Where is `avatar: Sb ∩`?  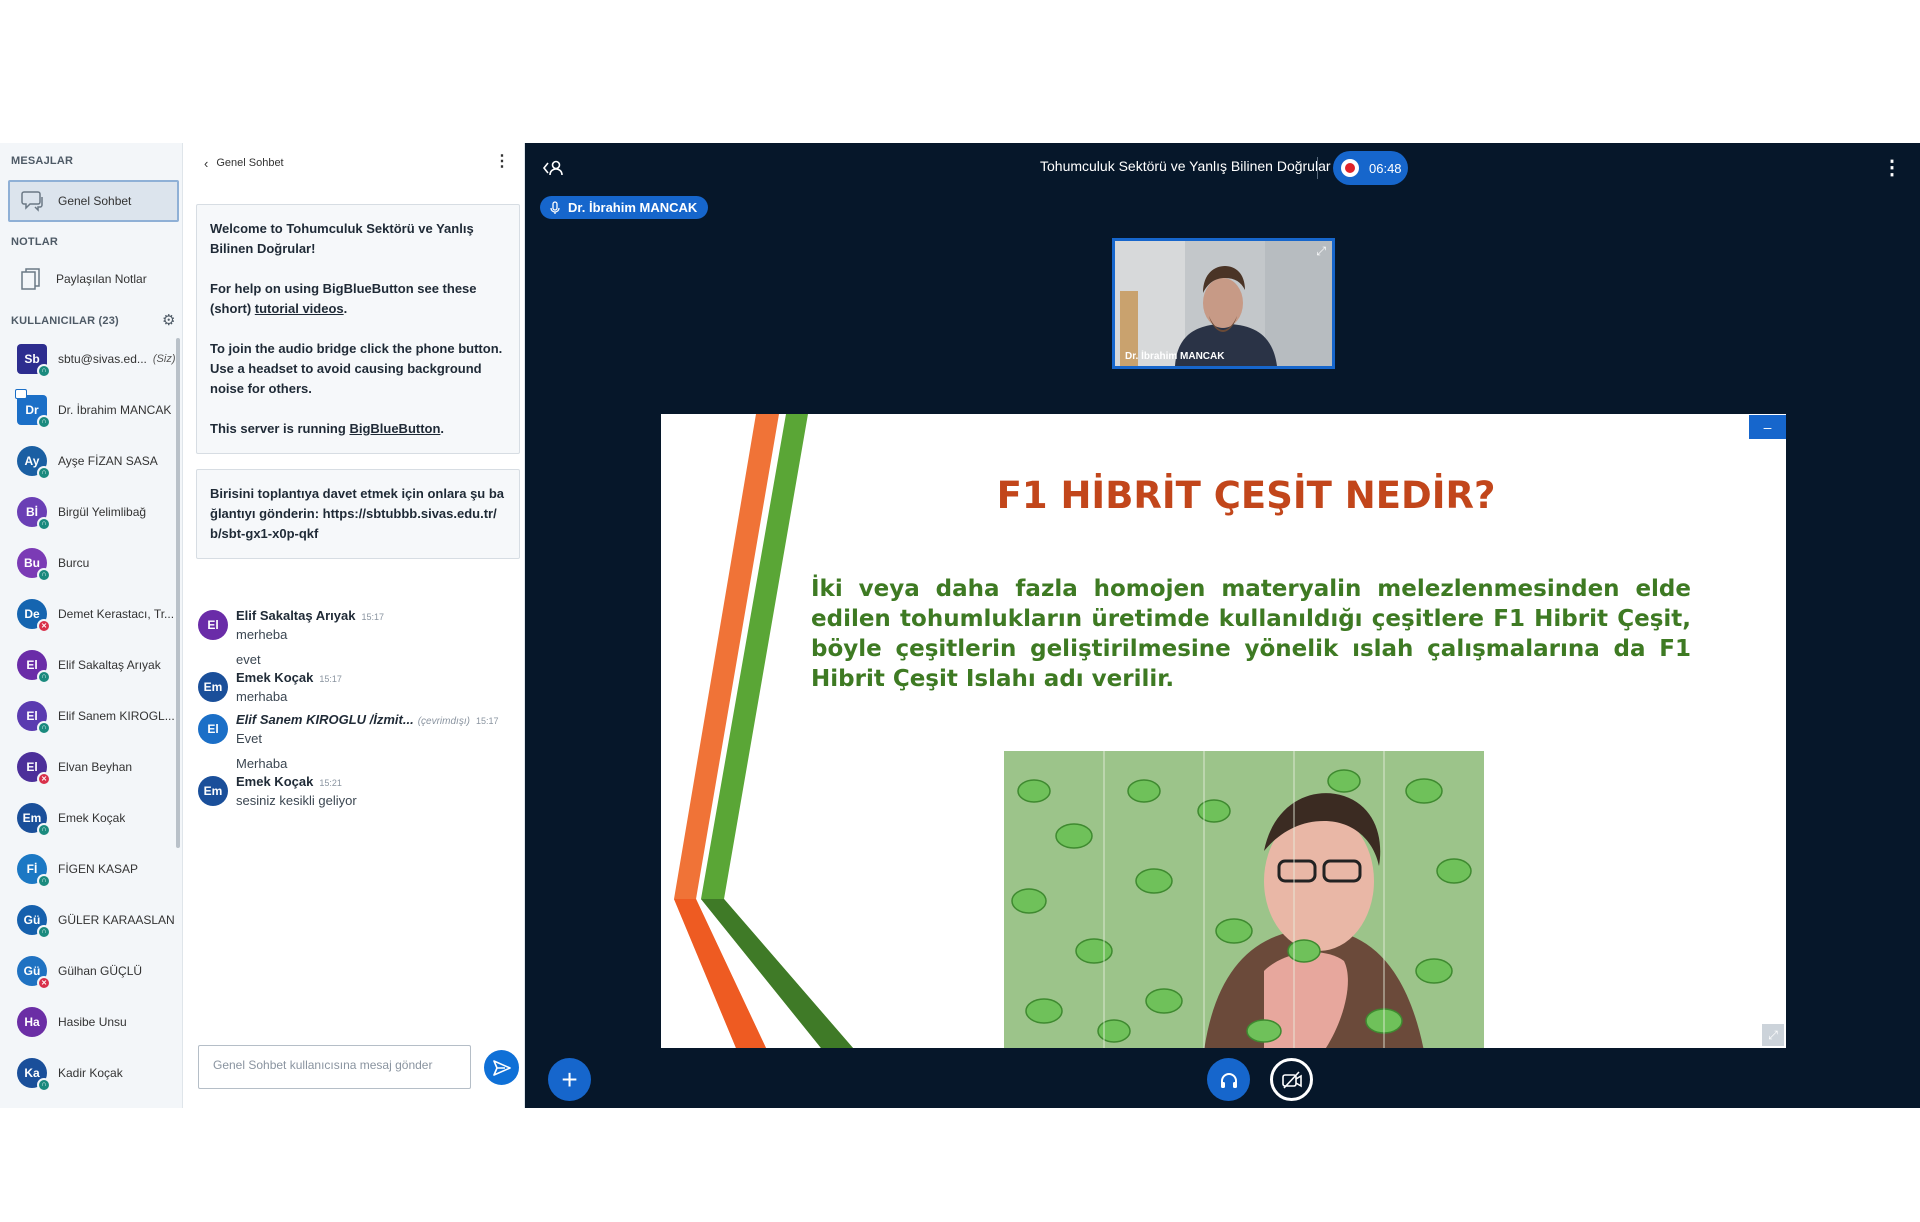
avatar: Sb ∩ is located at coordinates (34, 360).